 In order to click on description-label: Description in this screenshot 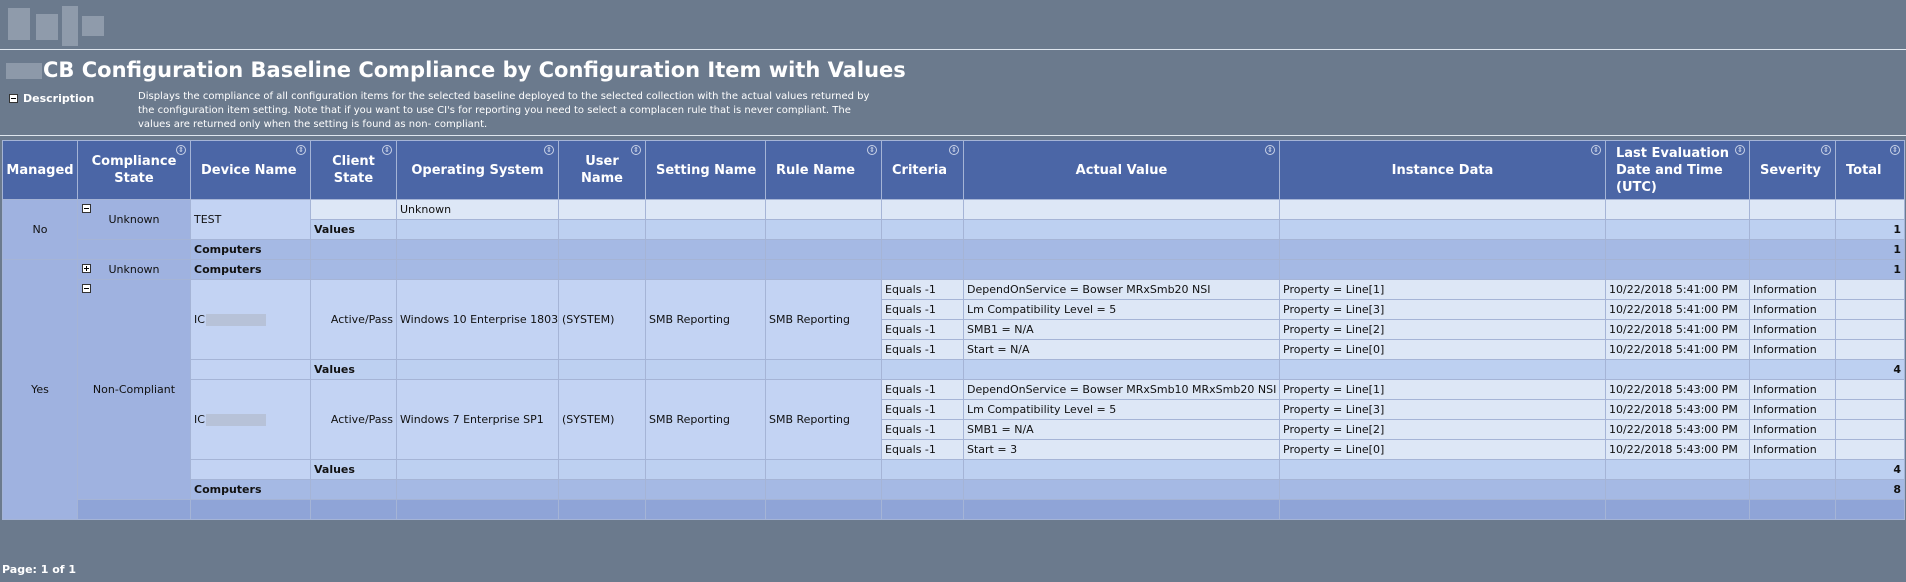, I will do `click(59, 98)`.